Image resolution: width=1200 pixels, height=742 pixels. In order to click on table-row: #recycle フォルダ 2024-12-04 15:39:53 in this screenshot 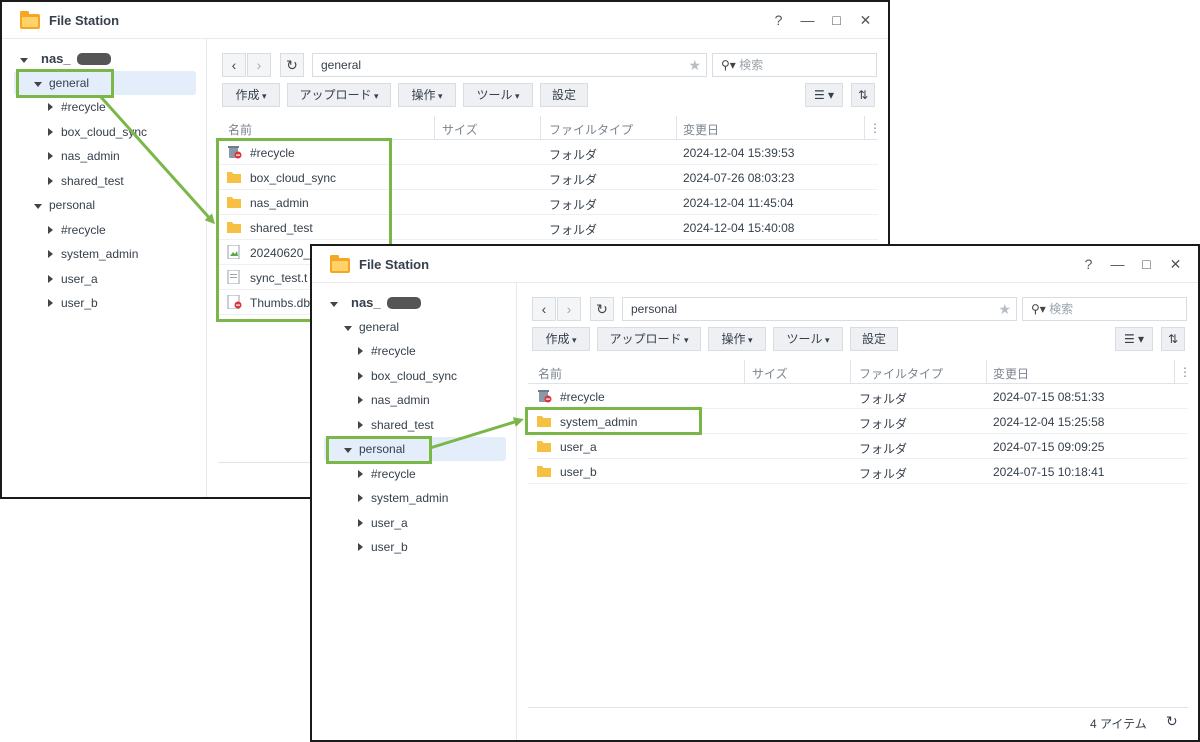, I will do `click(548, 152)`.